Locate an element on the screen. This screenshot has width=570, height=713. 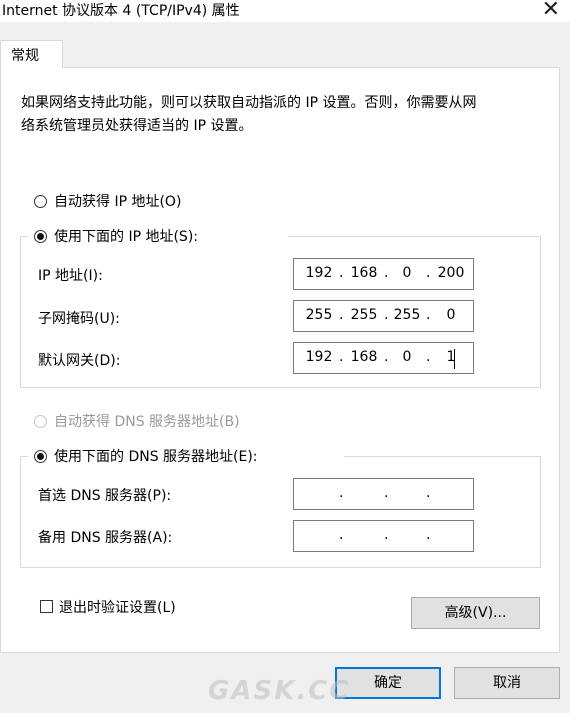
ip-address-input: 192 . 168 . 0 . 200 is located at coordinates (383, 274).